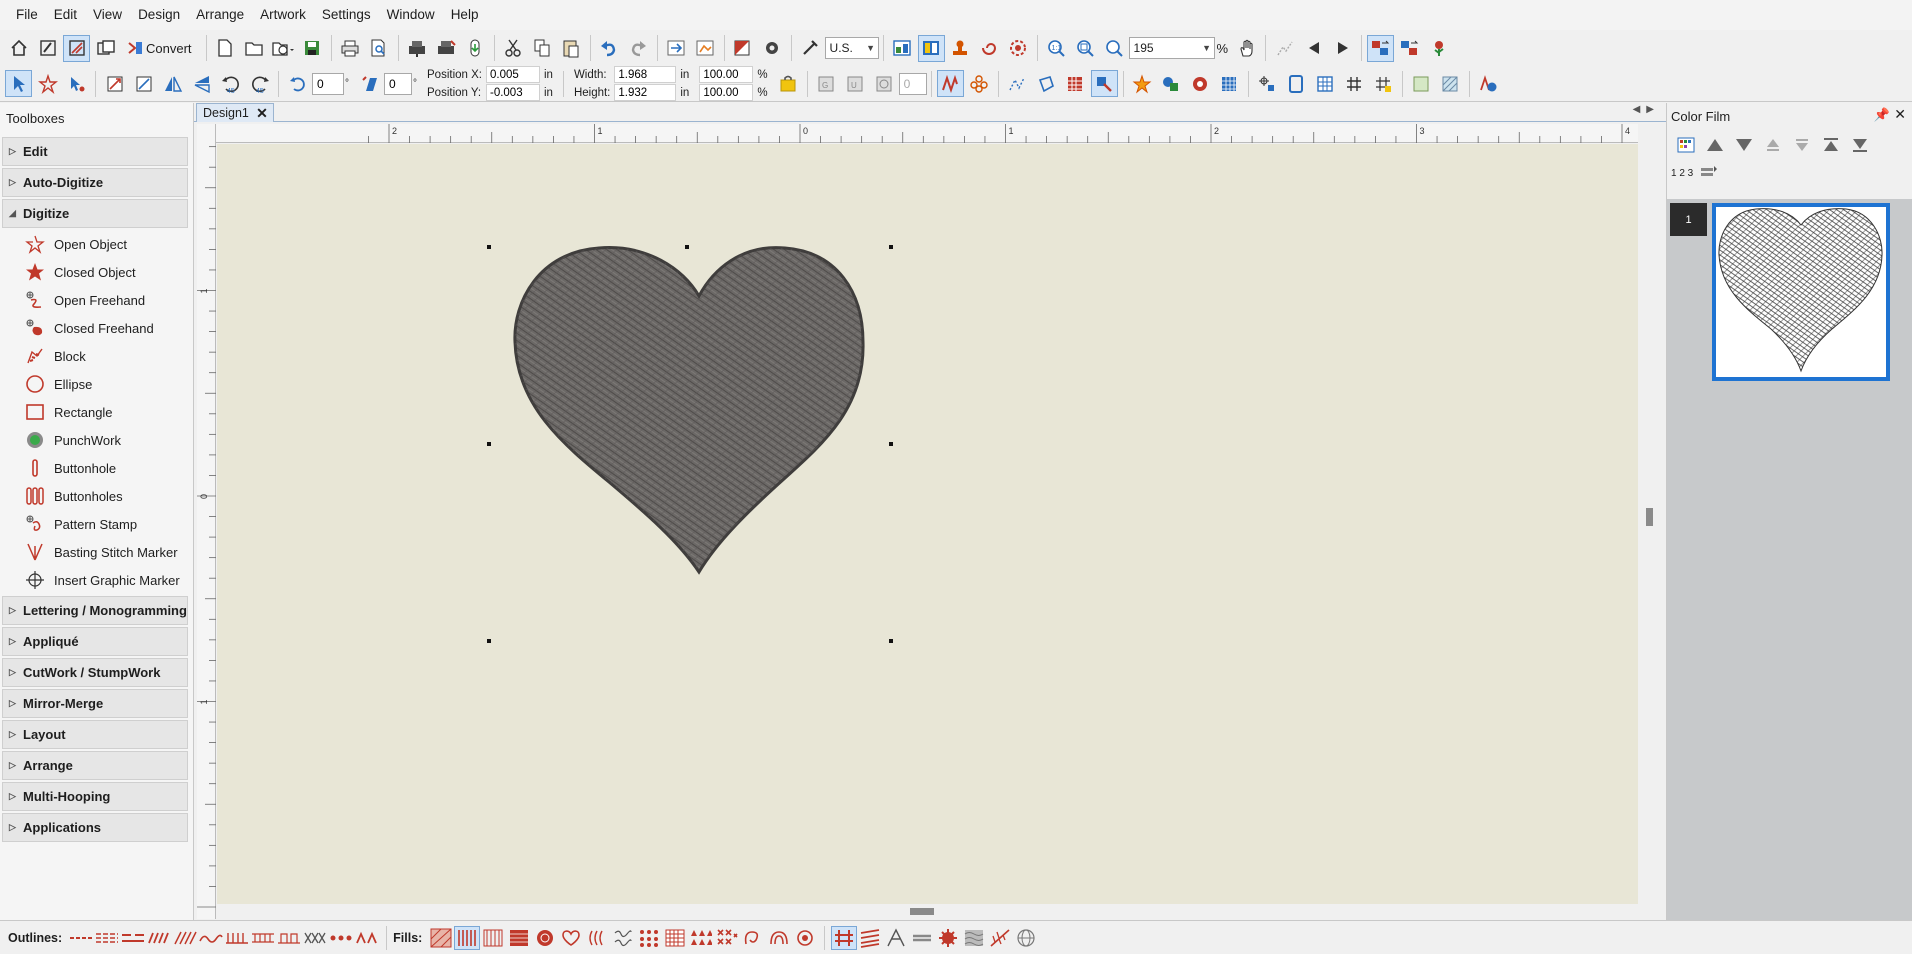  I want to click on satin-outline-icon, so click(159, 938).